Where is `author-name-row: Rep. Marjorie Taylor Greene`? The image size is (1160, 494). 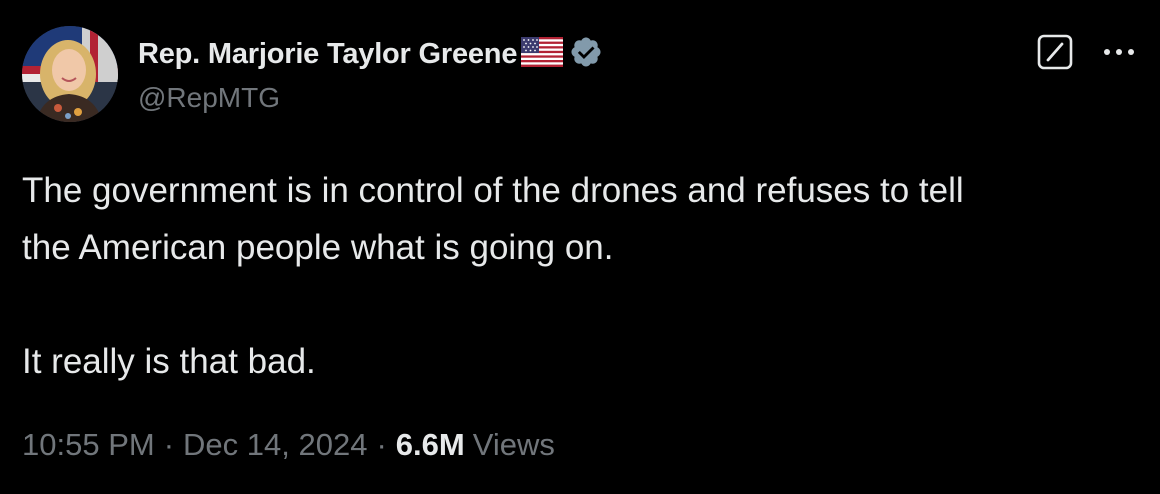 author-name-row: Rep. Marjorie Taylor Greene is located at coordinates (370, 54).